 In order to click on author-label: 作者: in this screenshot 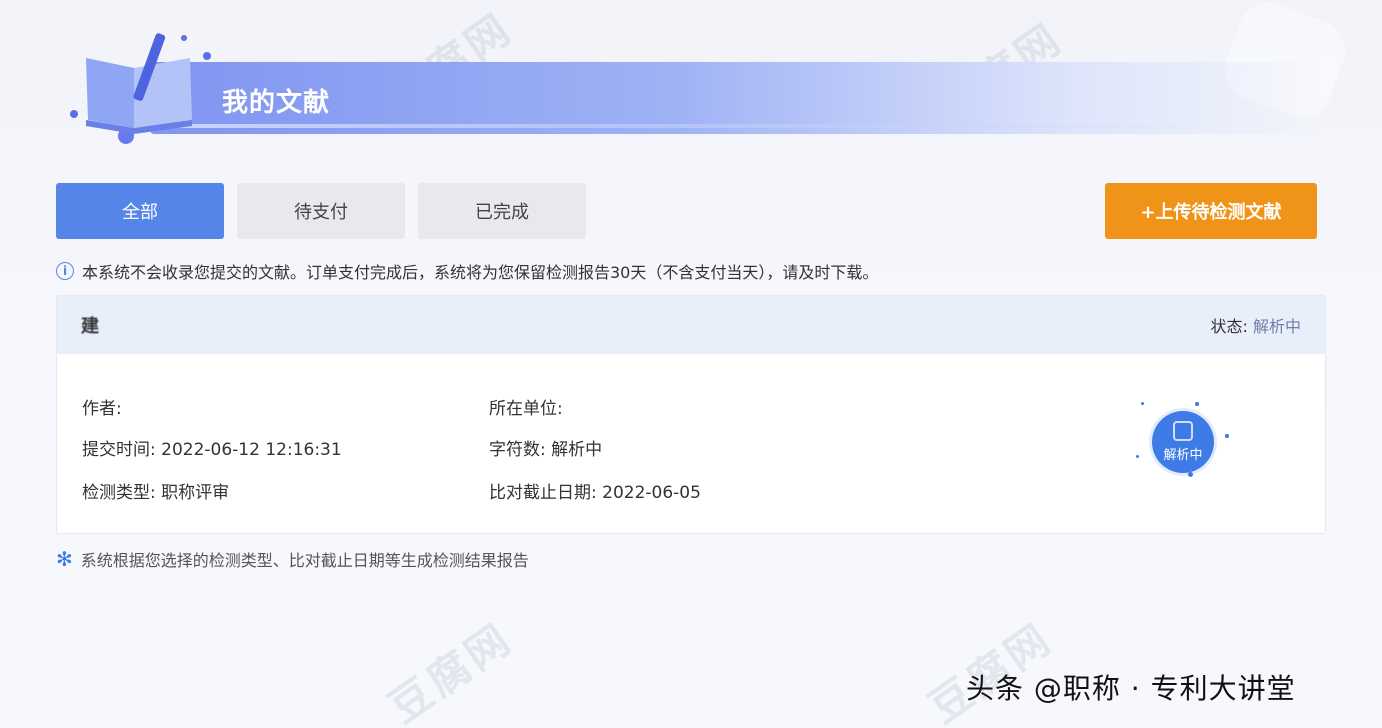, I will do `click(102, 409)`.